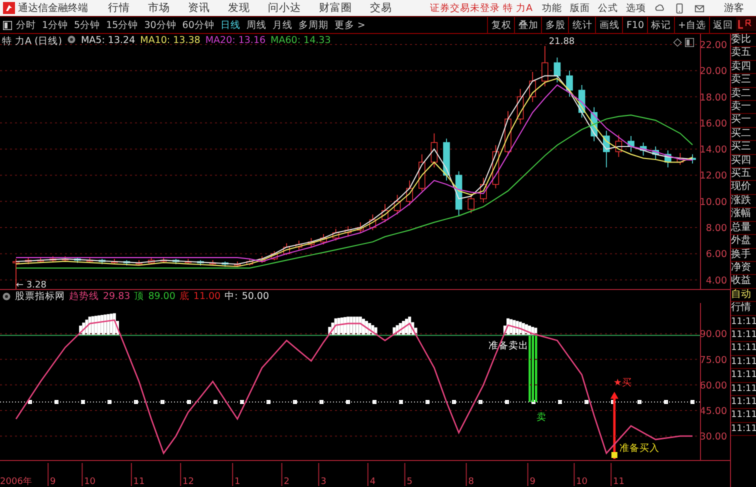 The image size is (756, 487). What do you see at coordinates (743, 41) in the screenshot?
I see `quote-label: 委比` at bounding box center [743, 41].